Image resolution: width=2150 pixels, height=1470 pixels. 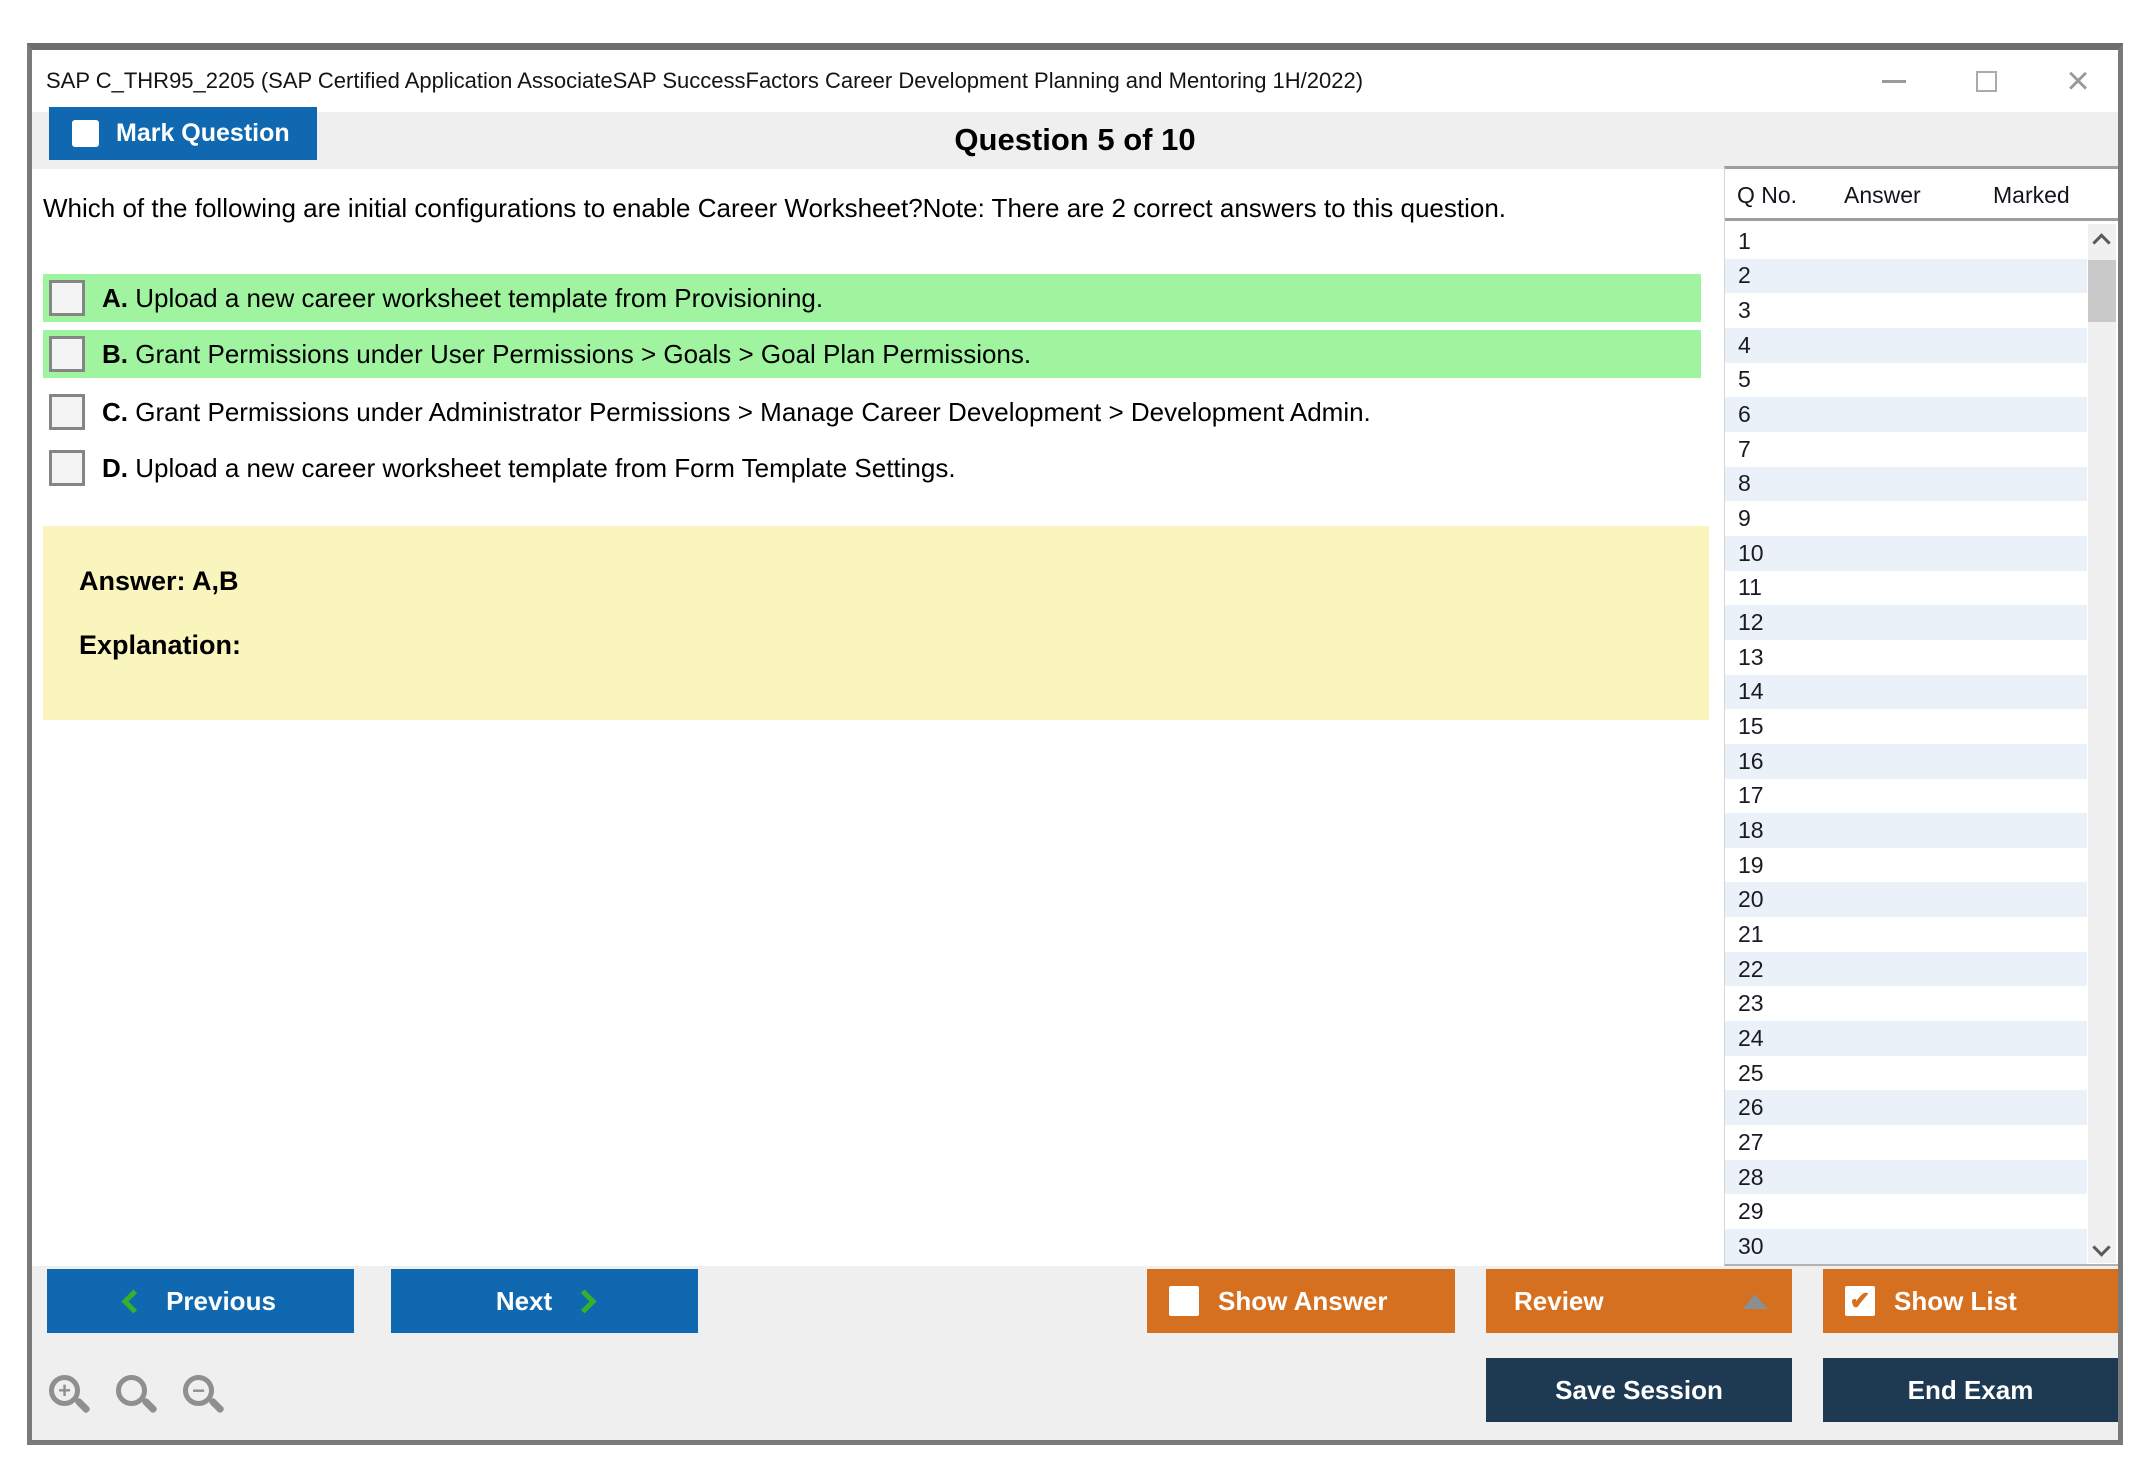 I want to click on question-counter: Question 5 of 10, so click(x=1075, y=139).